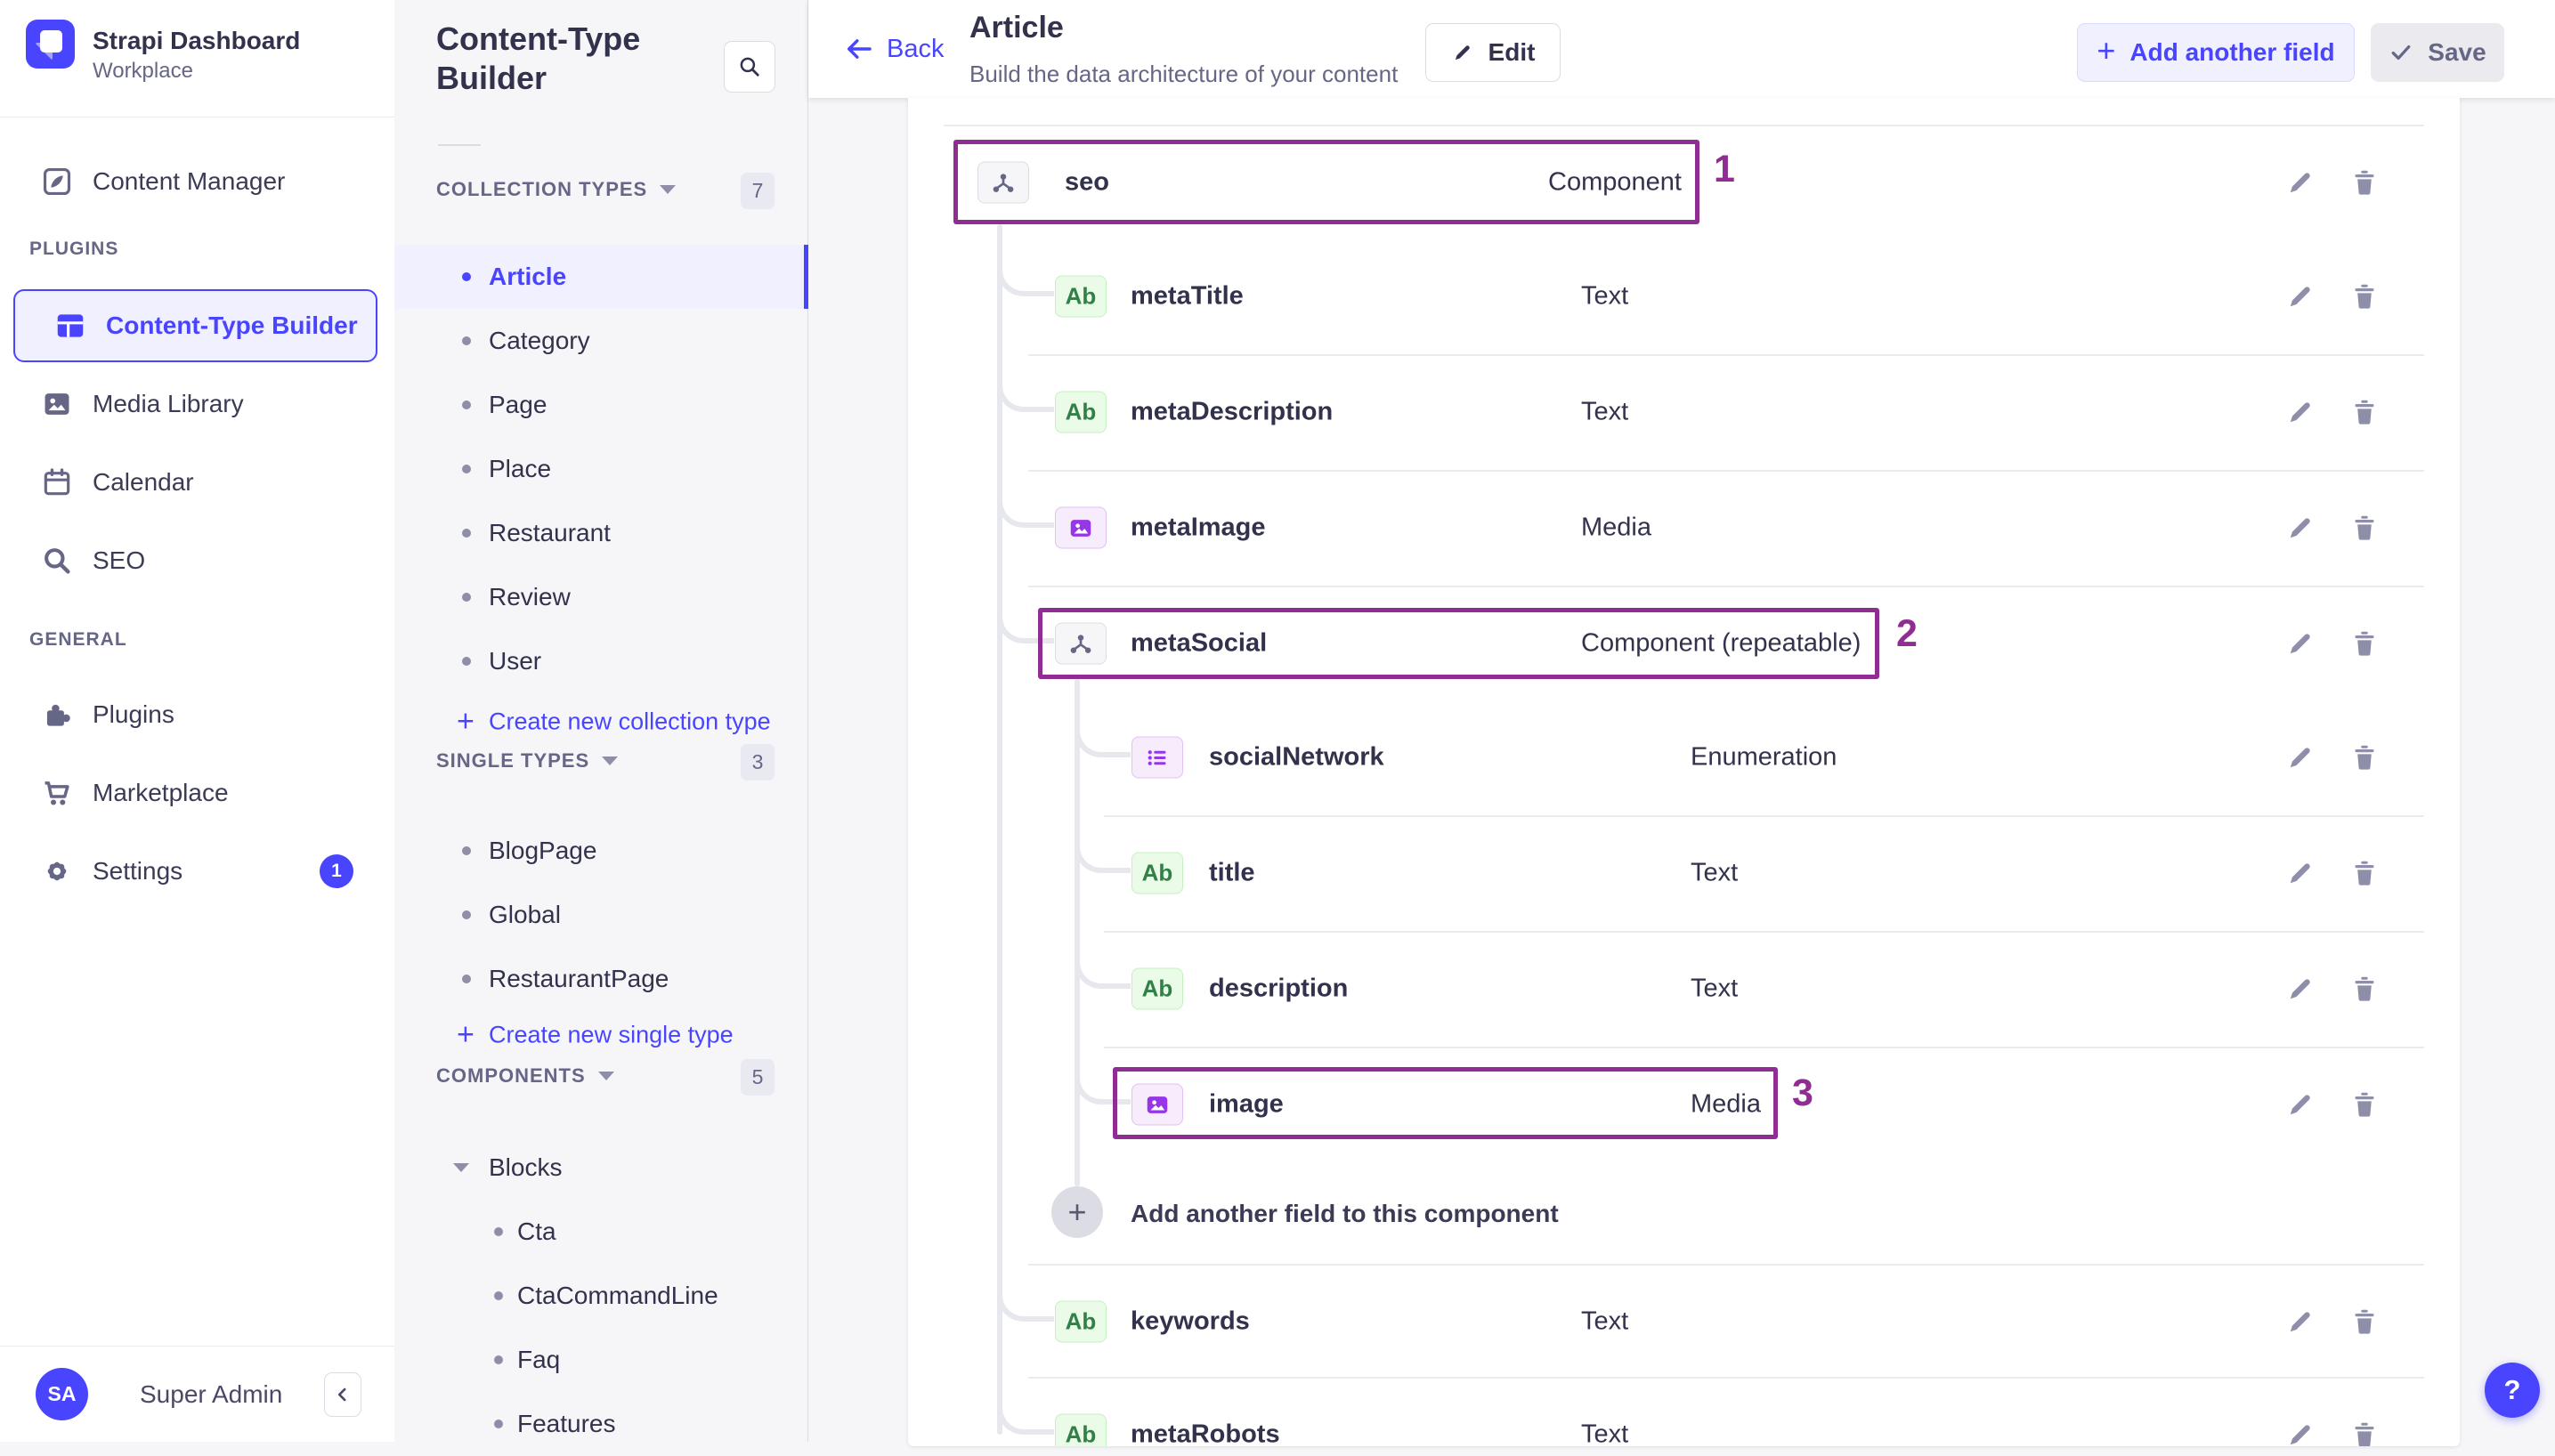 This screenshot has height=1456, width=2555. Describe the element at coordinates (211, 1394) in the screenshot. I see `user-name: Super Admin` at that location.